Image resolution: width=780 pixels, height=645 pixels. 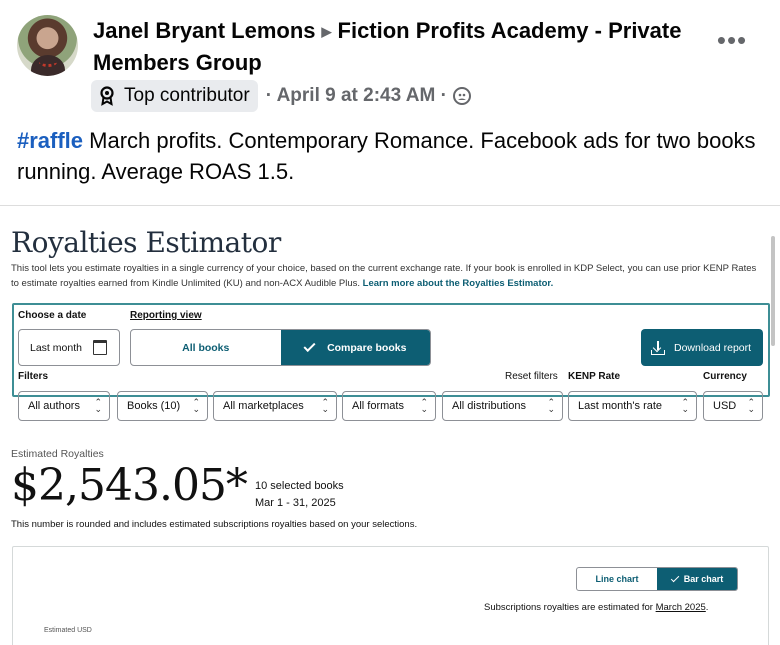 I want to click on scrollbar, so click(x=773, y=291).